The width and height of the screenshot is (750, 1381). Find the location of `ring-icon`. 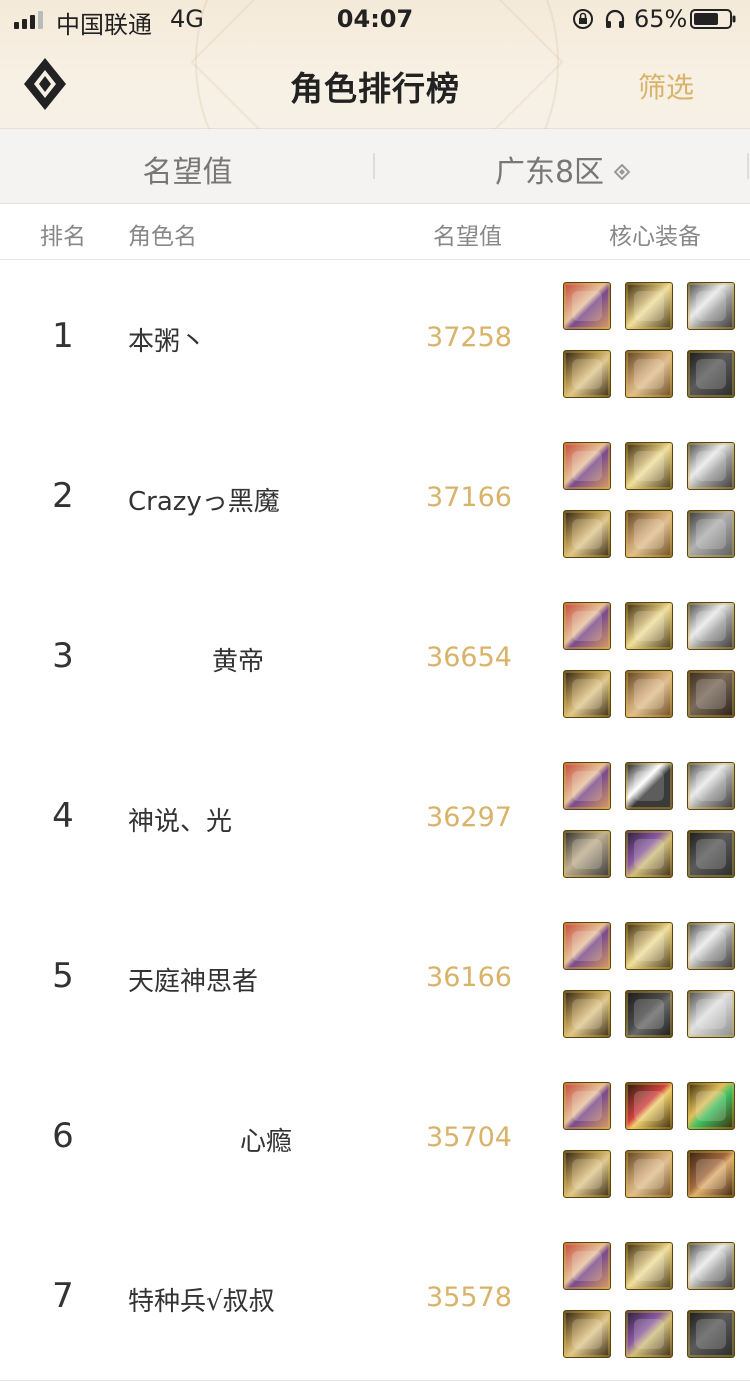

ring-icon is located at coordinates (649, 786).